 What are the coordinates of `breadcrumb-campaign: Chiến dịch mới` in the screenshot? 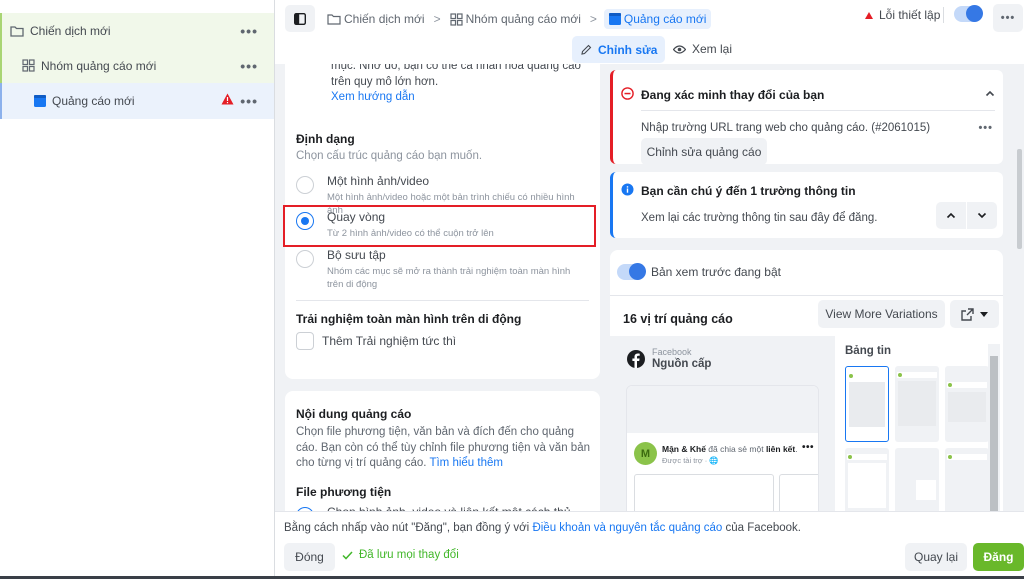 It's located at (376, 19).